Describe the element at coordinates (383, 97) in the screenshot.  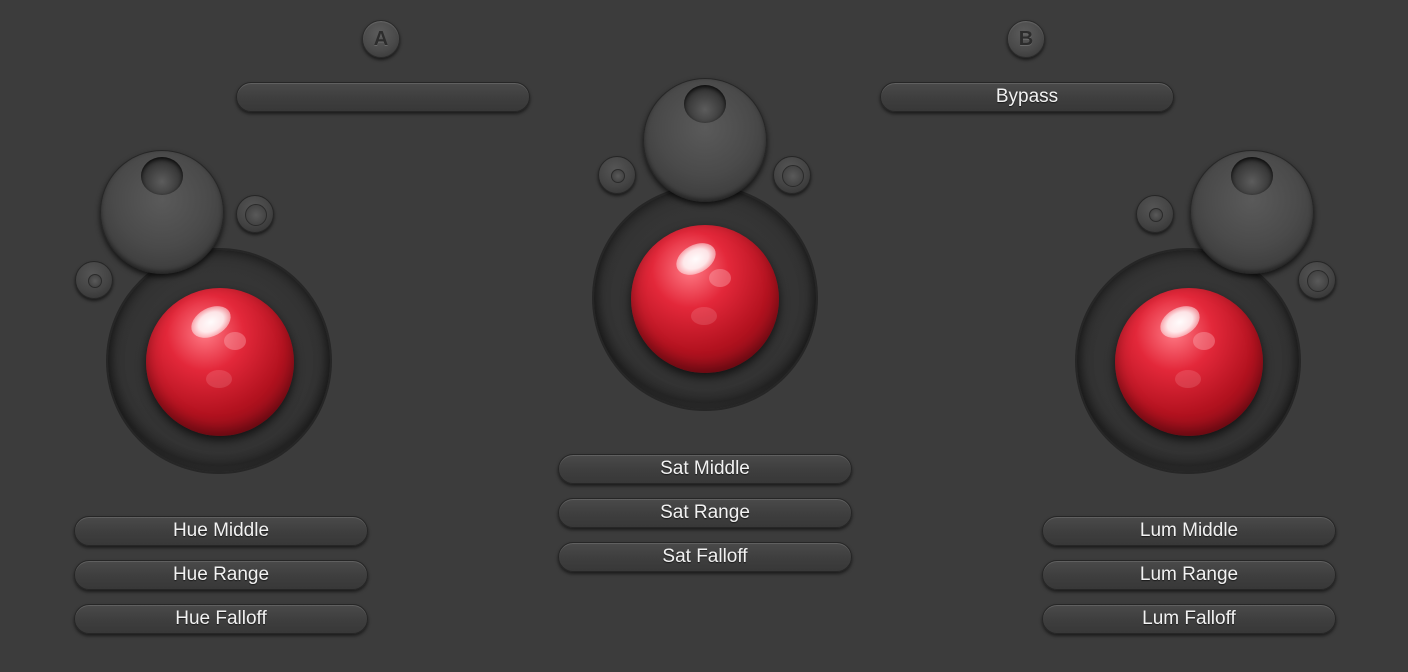
I see `preset-name-field` at that location.